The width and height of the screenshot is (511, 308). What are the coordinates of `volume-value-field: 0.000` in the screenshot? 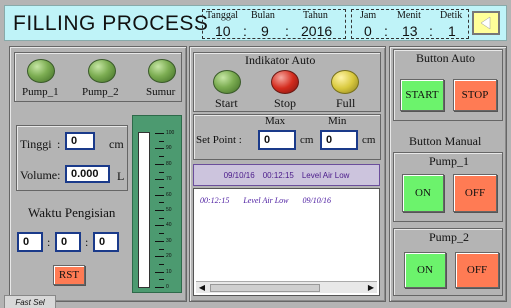 It's located at (87, 174).